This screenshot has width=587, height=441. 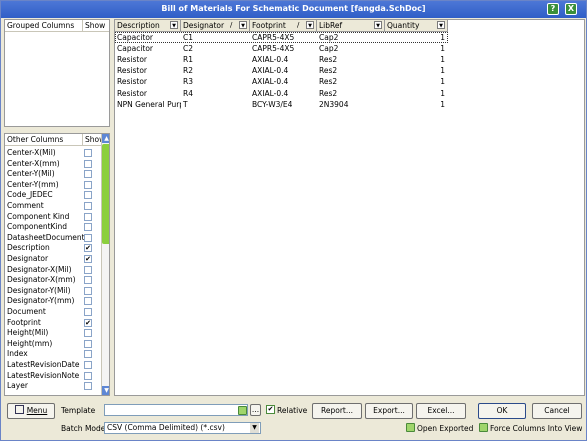 I want to click on close-button: X, so click(x=571, y=9).